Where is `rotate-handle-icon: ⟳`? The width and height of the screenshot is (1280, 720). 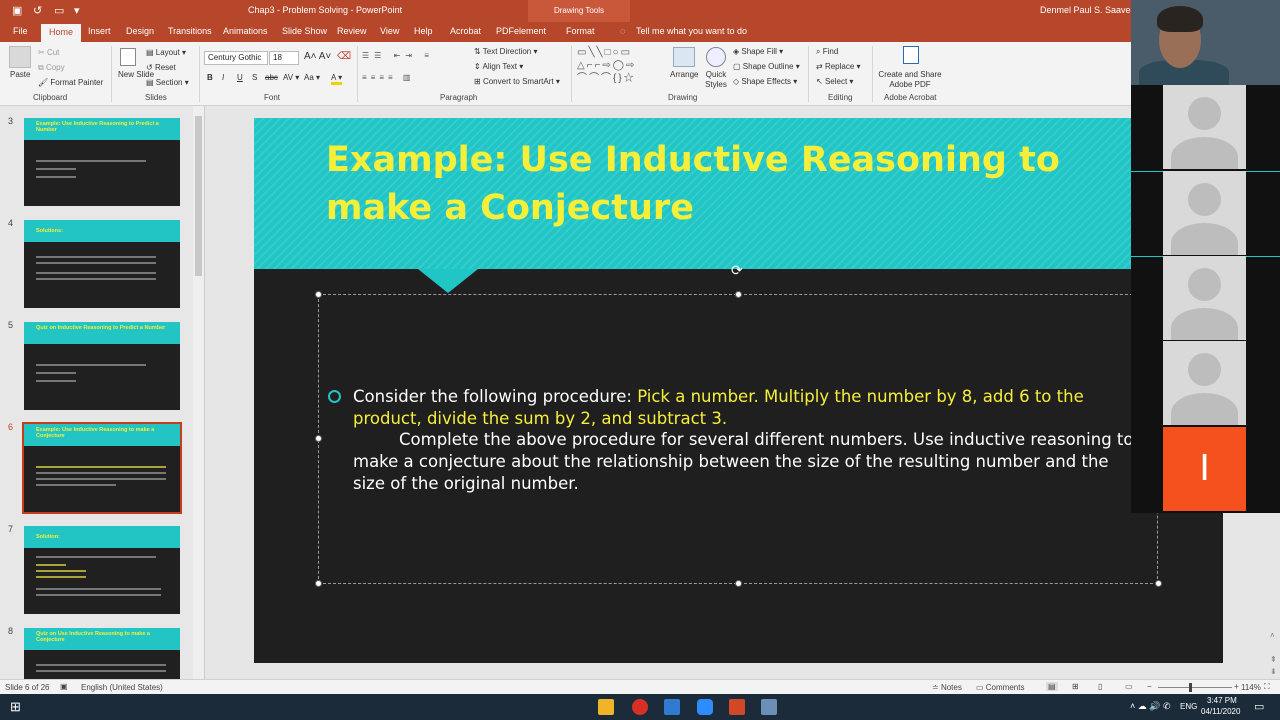
rotate-handle-icon: ⟳ is located at coordinates (737, 270).